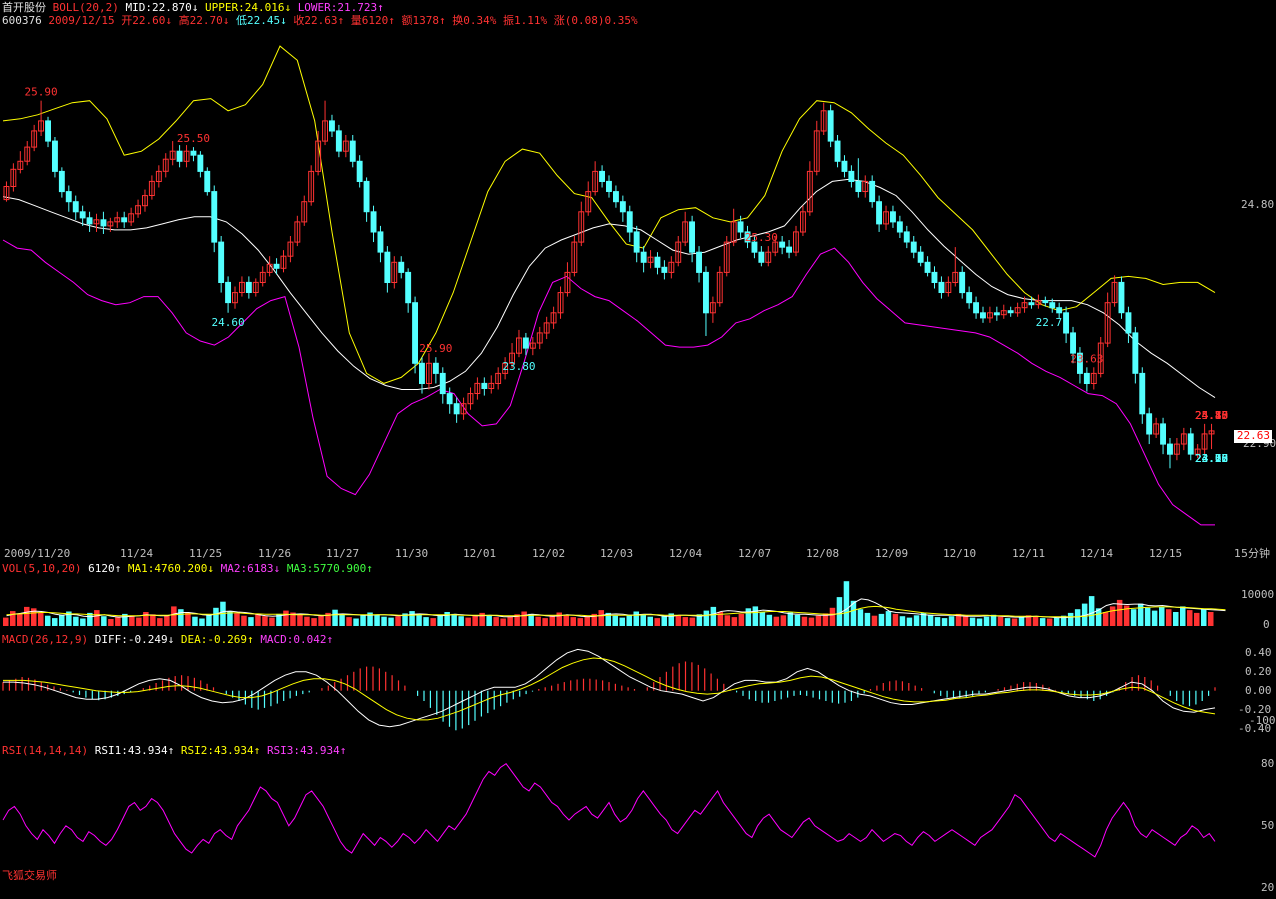  Describe the element at coordinates (1252, 554) in the screenshot. I see `period-label: 15分钟` at that location.